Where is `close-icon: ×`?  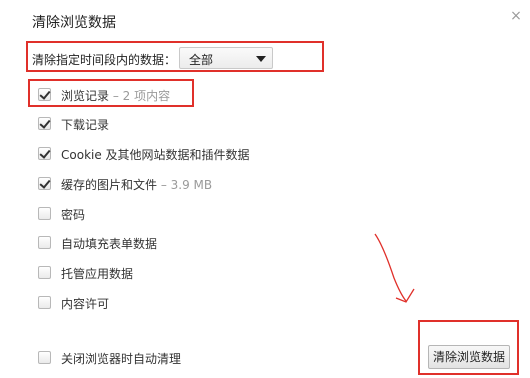
close-icon: × is located at coordinates (516, 16).